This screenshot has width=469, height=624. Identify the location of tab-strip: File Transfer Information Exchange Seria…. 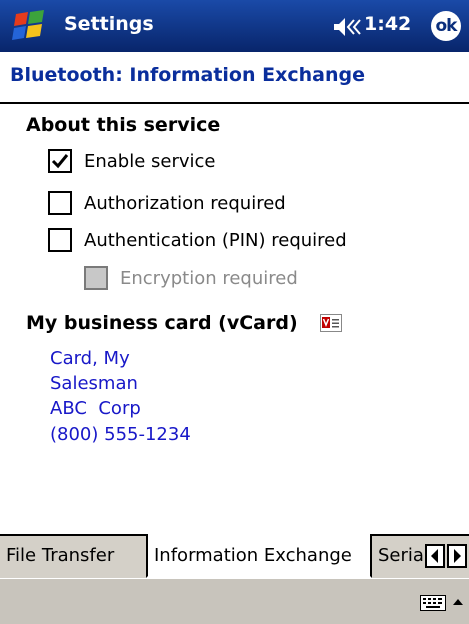
(234, 556).